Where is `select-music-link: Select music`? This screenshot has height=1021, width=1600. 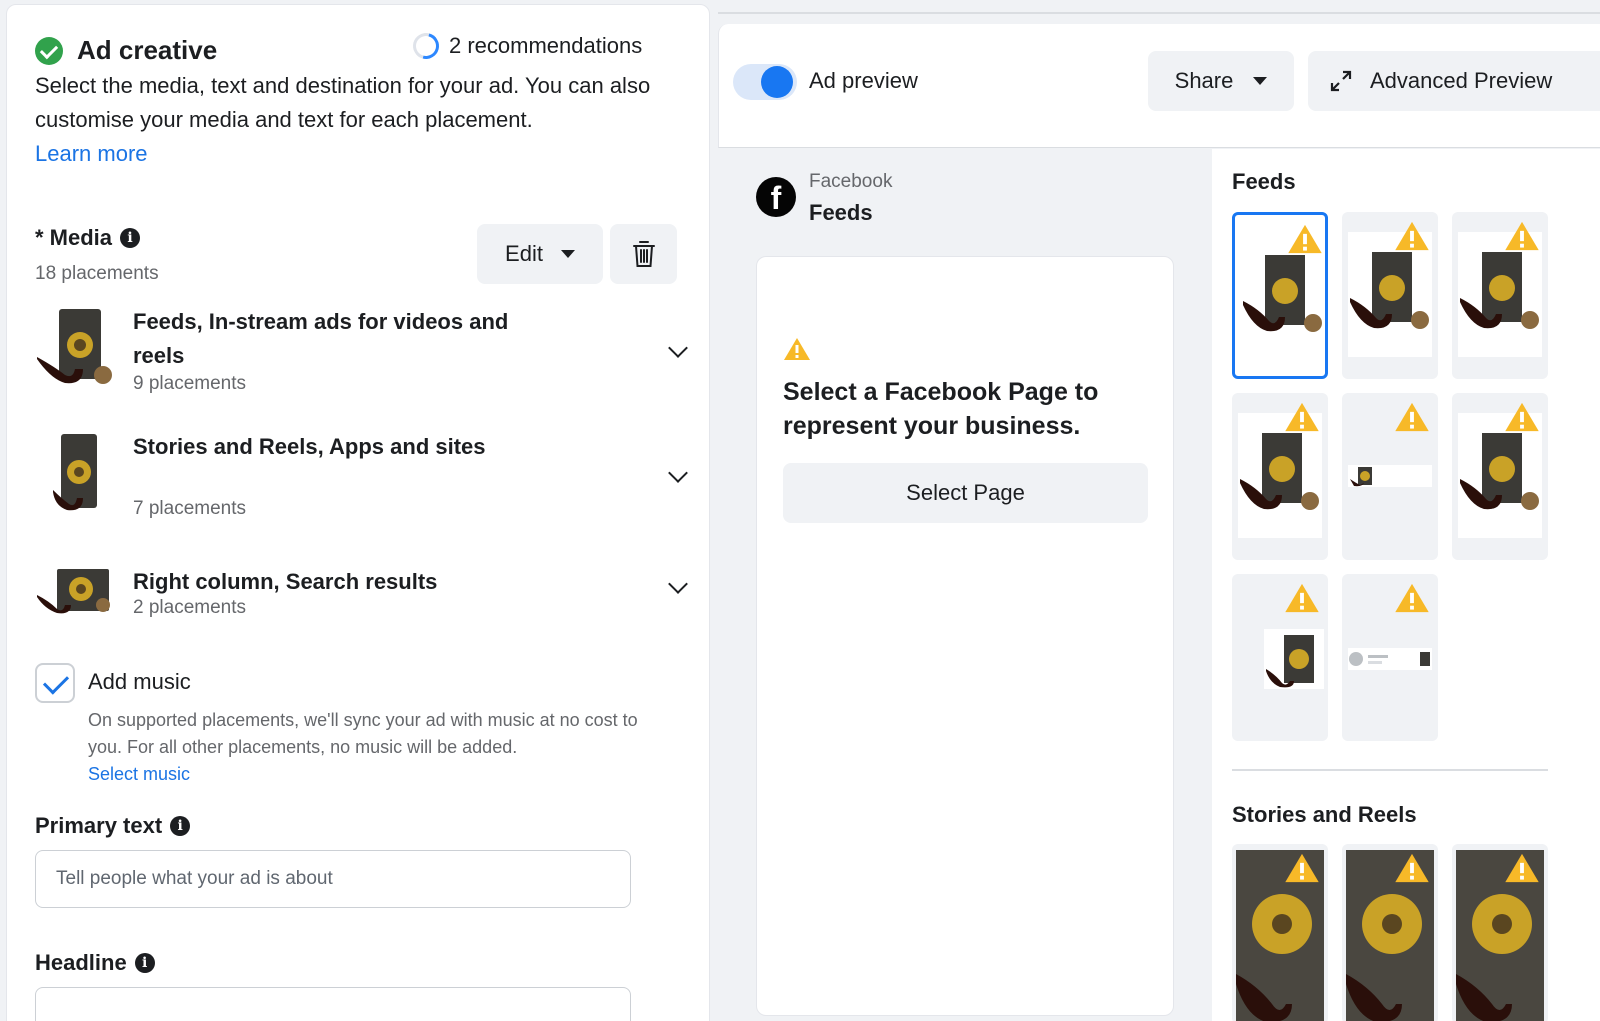
select-music-link: Select music is located at coordinates (373, 774).